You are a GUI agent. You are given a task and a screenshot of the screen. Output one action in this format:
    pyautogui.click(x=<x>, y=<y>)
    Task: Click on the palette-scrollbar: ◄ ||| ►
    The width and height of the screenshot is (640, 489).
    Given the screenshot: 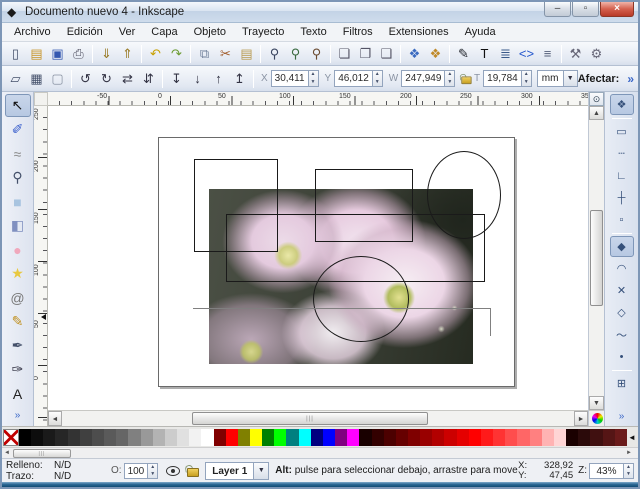 What is the action you would take?
    pyautogui.click(x=320, y=452)
    